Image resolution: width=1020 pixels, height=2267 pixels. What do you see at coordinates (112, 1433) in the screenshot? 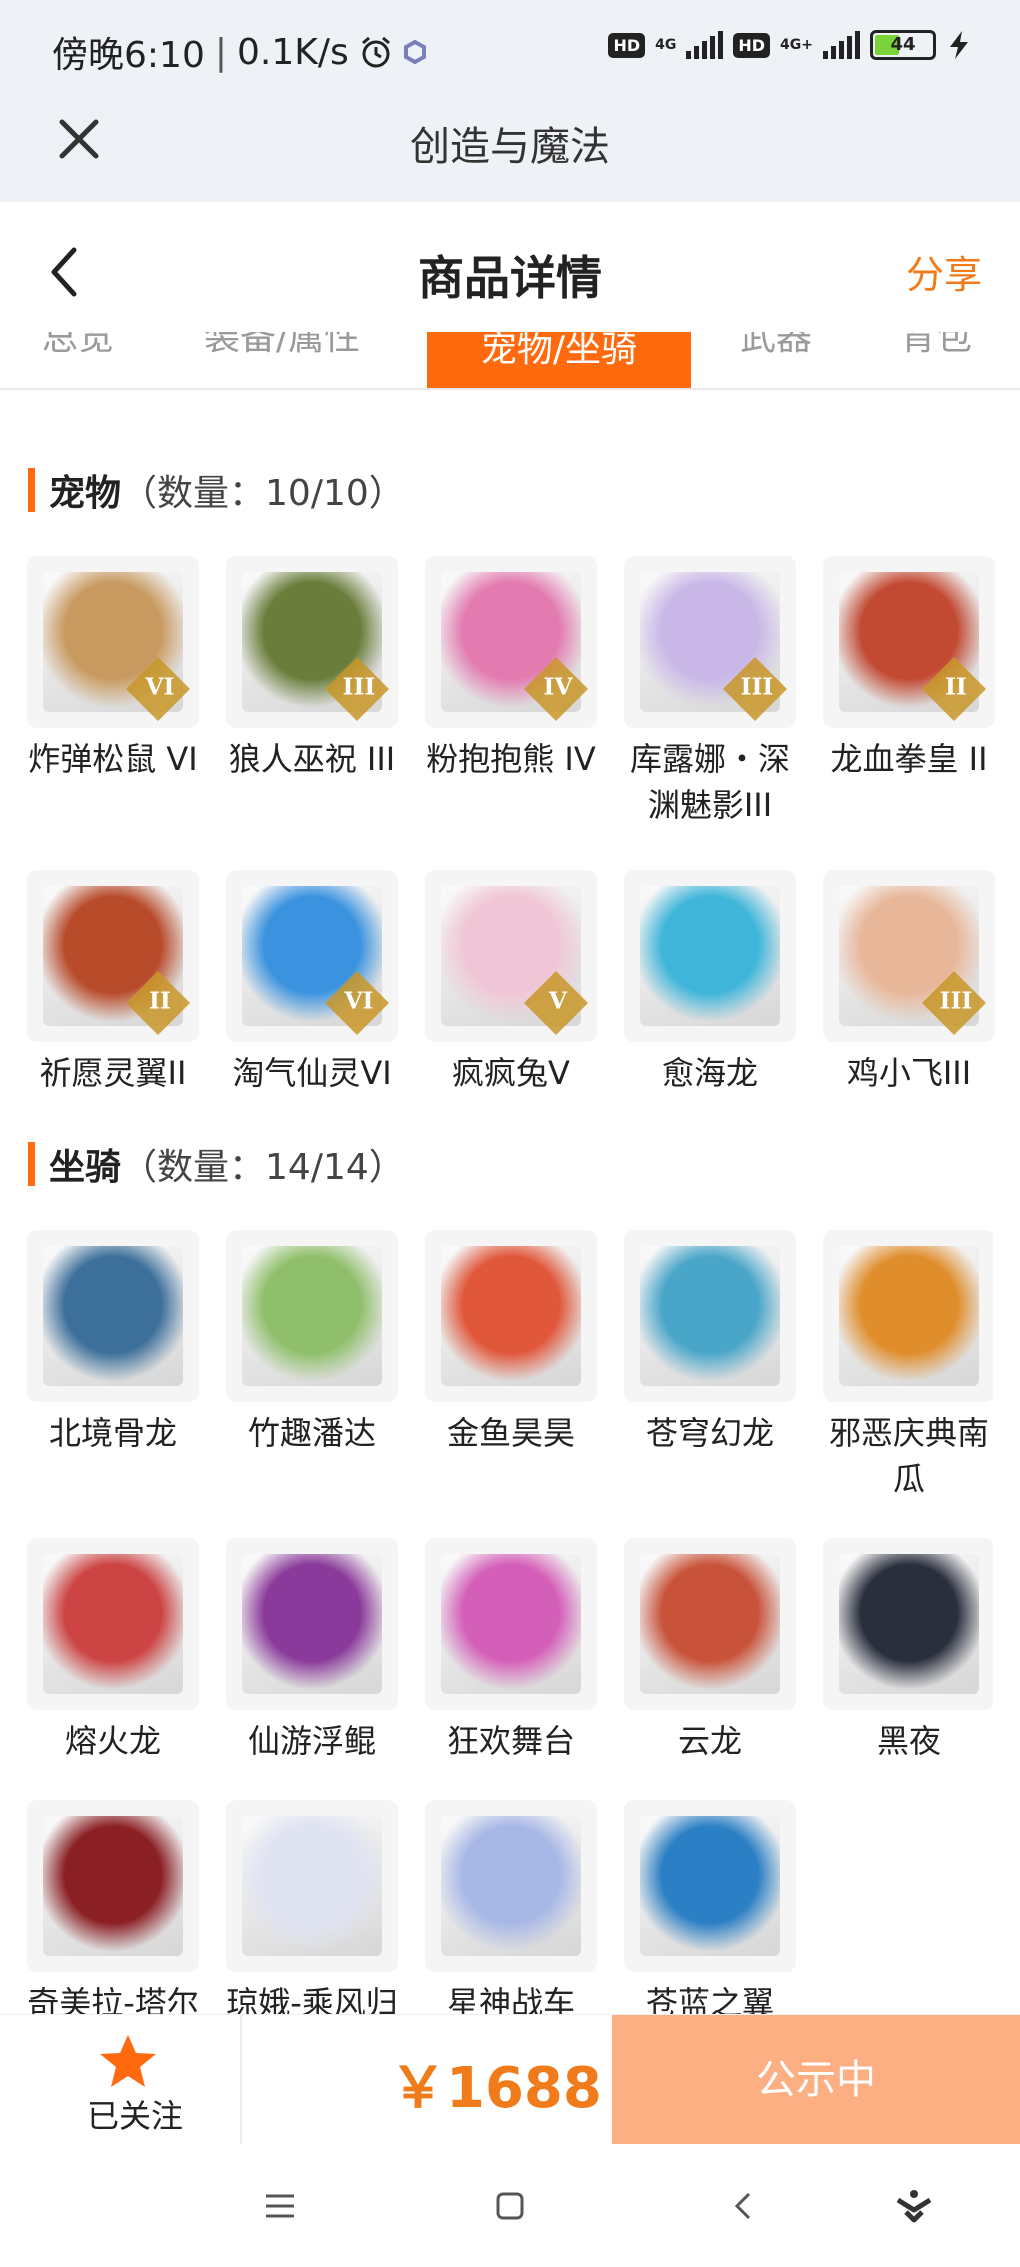
I see `mounts-name: 北境骨龙` at bounding box center [112, 1433].